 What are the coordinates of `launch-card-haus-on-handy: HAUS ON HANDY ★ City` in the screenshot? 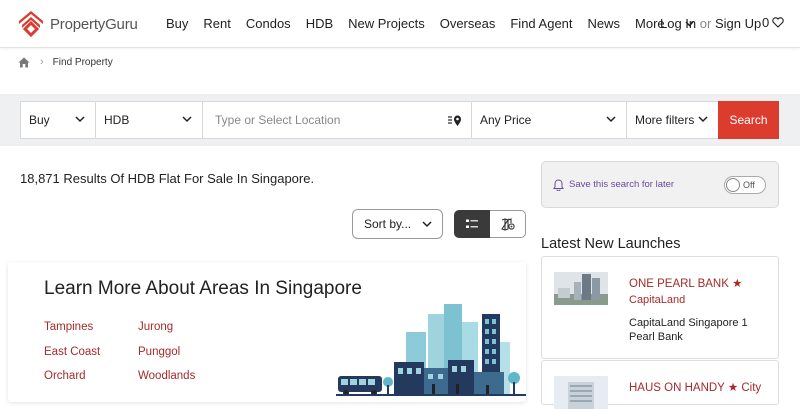 It's located at (660, 384).